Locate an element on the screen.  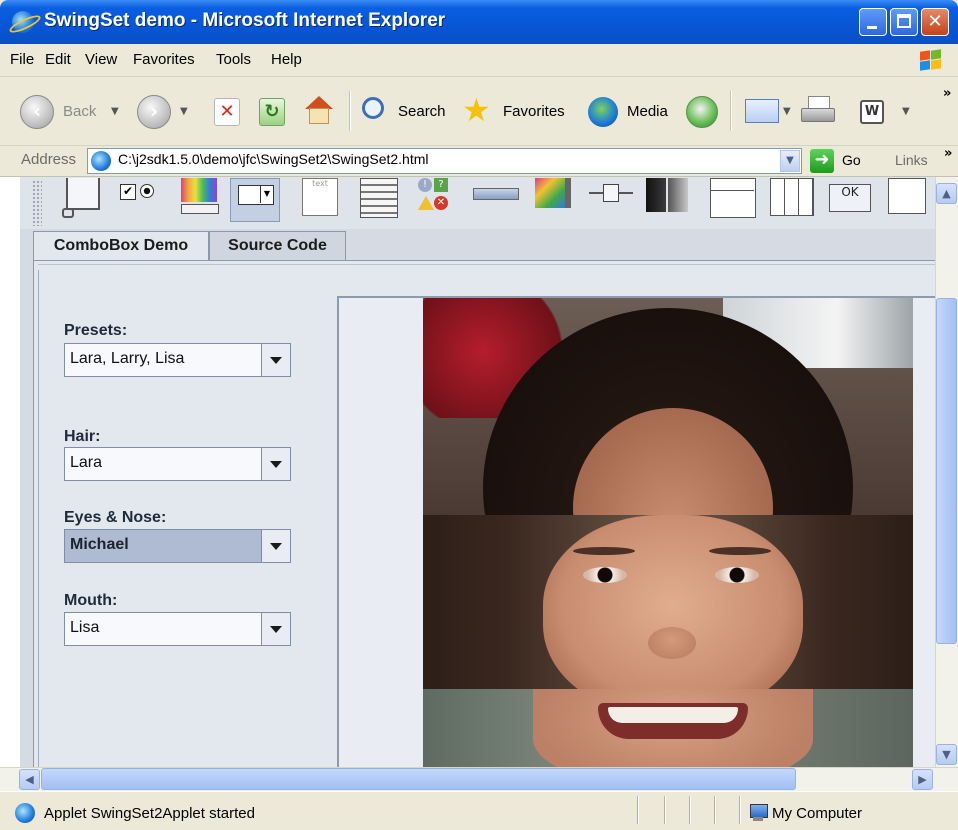
page-icon is located at coordinates (101, 161).